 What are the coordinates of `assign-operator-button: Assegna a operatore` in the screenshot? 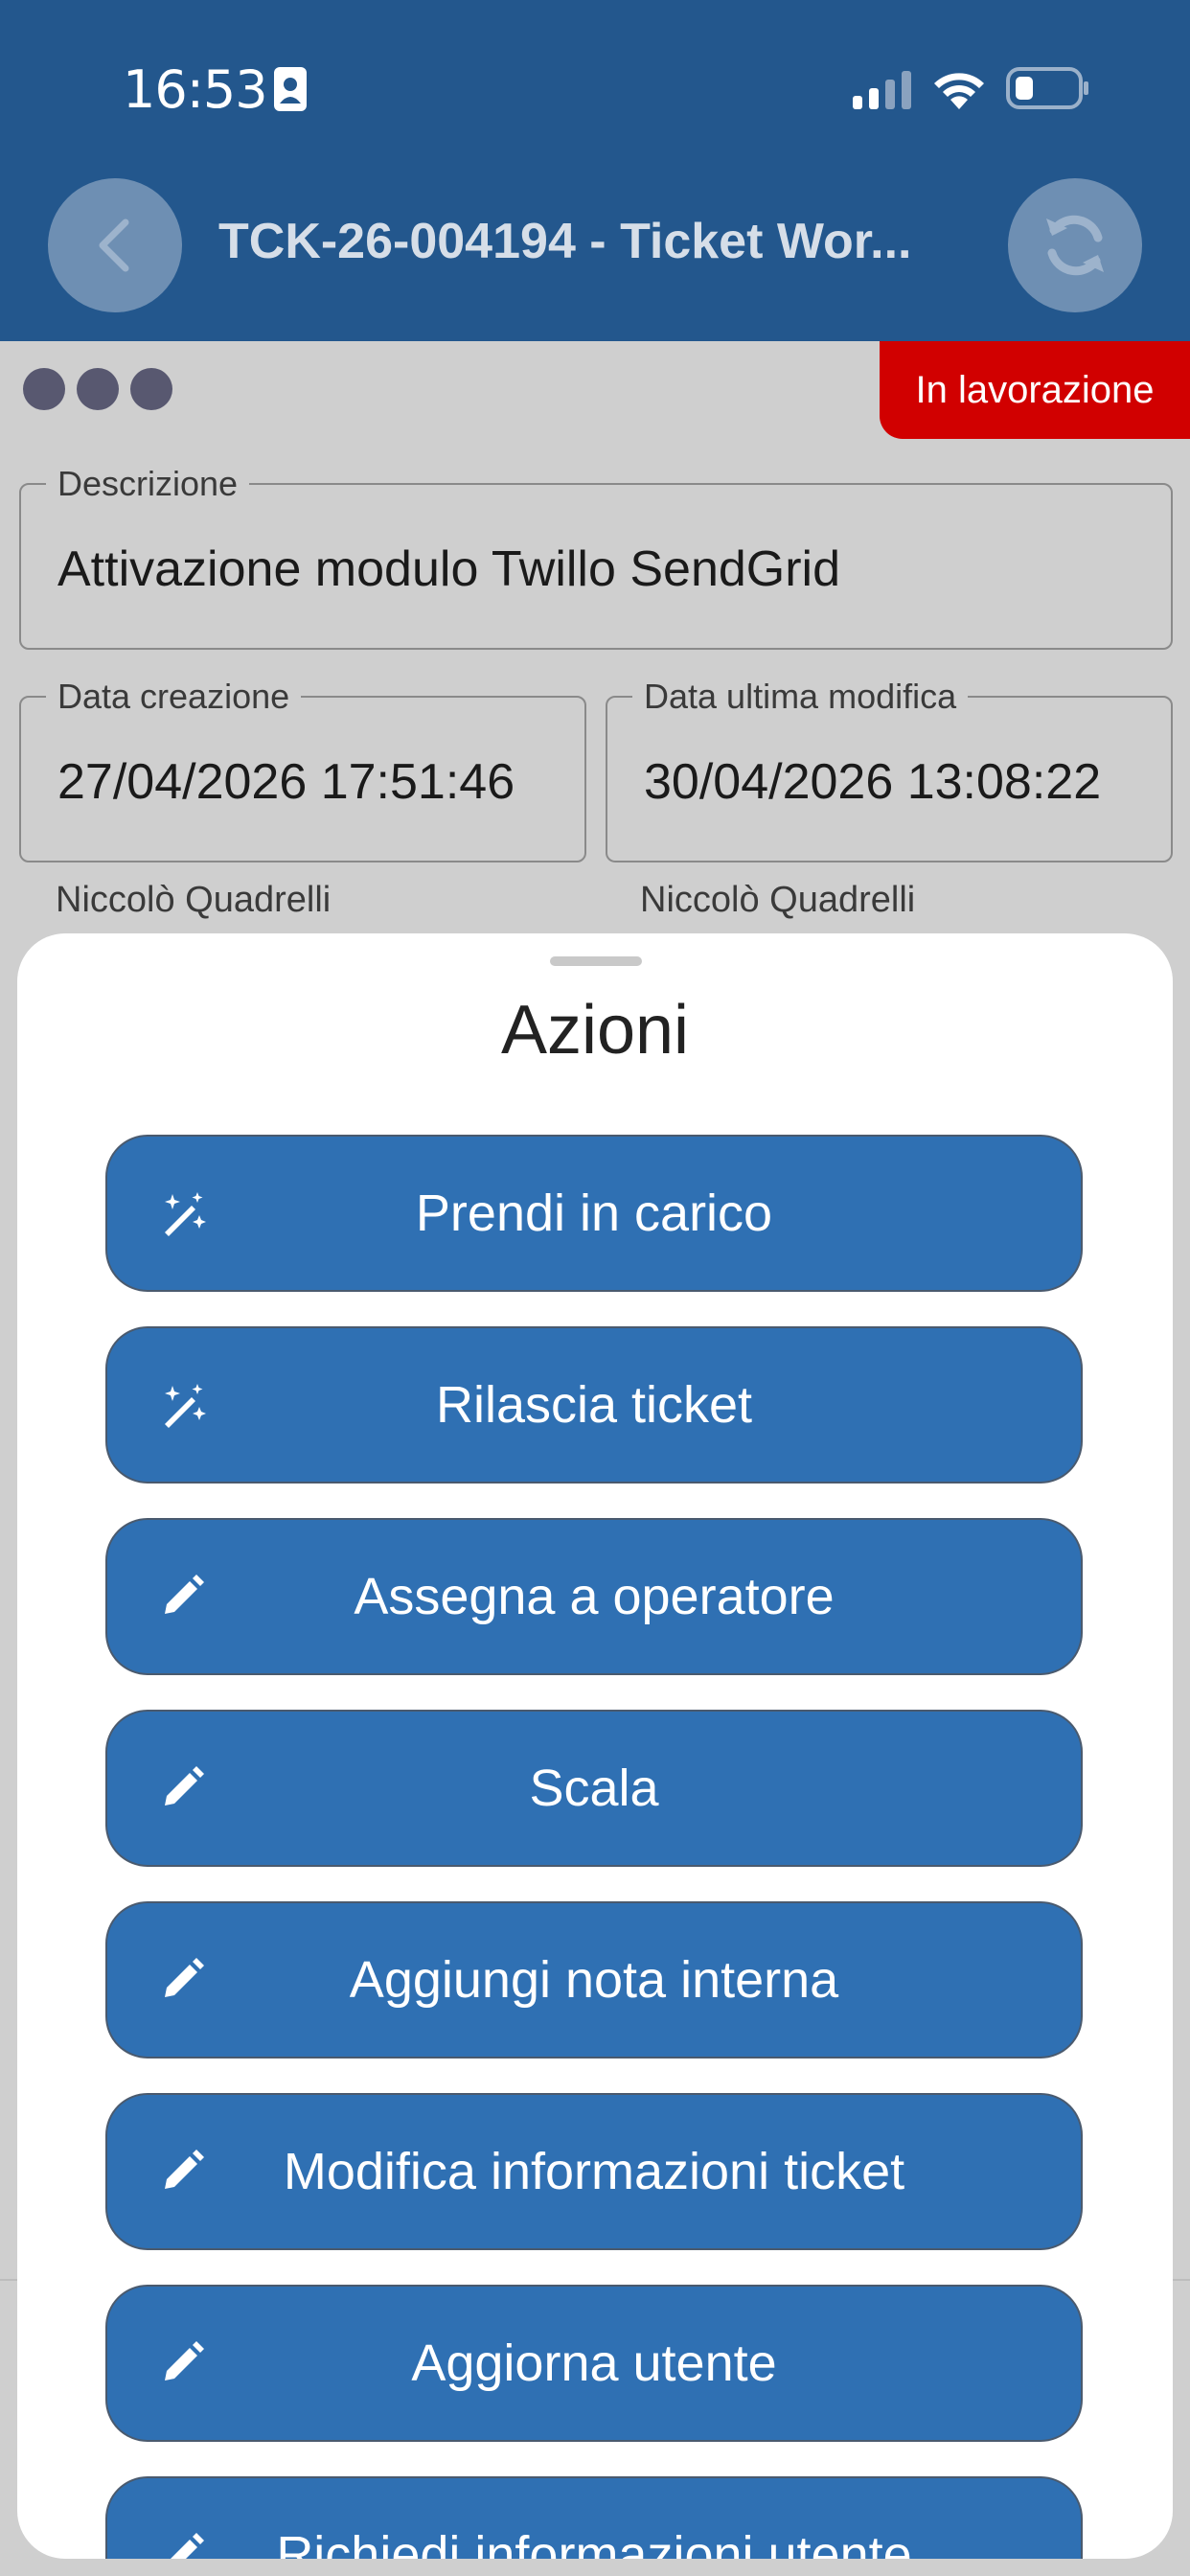 It's located at (594, 1596).